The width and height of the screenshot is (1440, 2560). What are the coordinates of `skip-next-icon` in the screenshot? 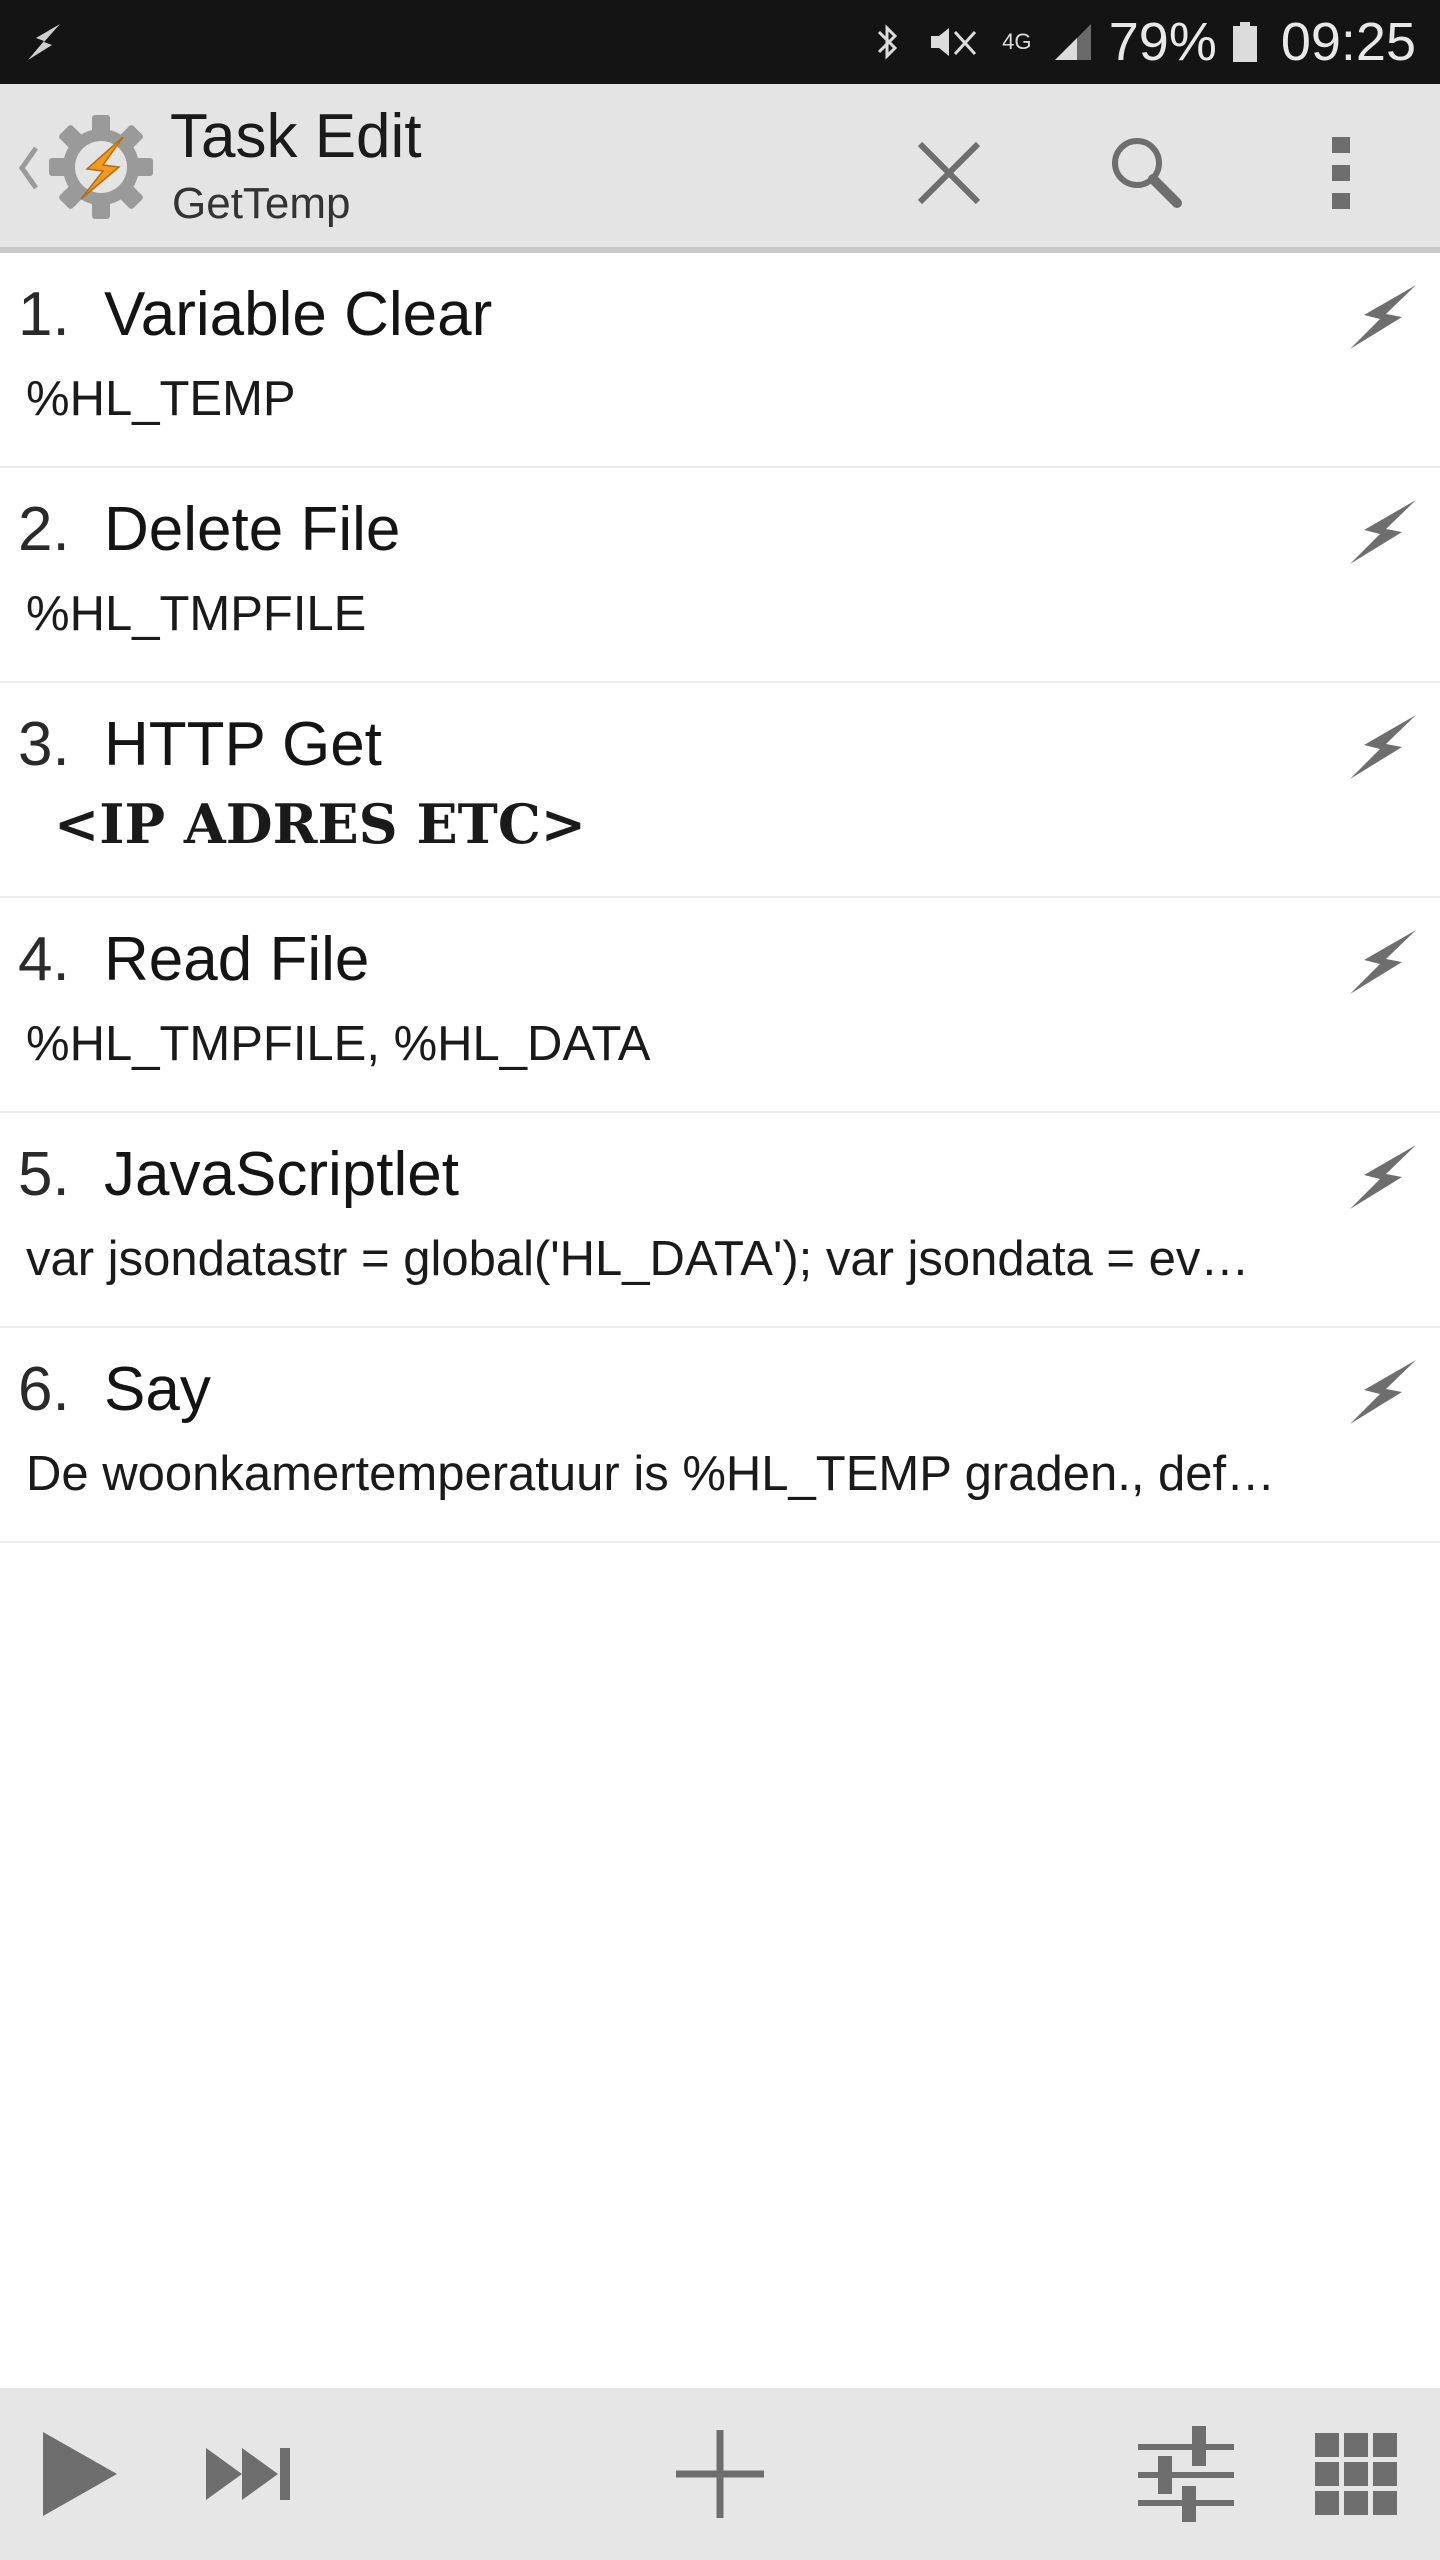 It's located at (248, 2474).